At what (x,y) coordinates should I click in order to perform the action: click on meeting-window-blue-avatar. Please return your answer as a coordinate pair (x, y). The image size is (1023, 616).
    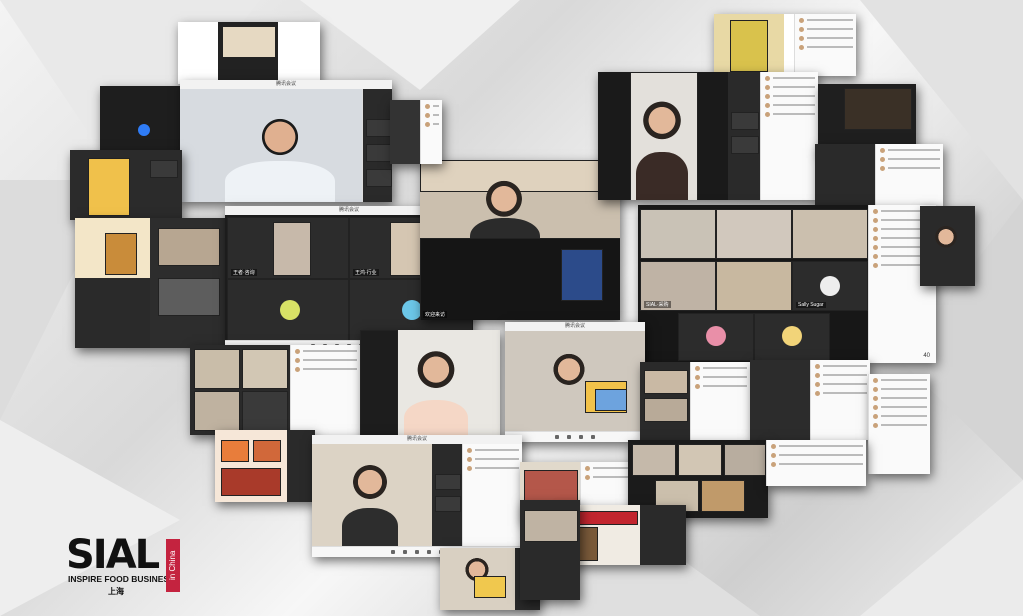
    Looking at the image, I should click on (141, 119).